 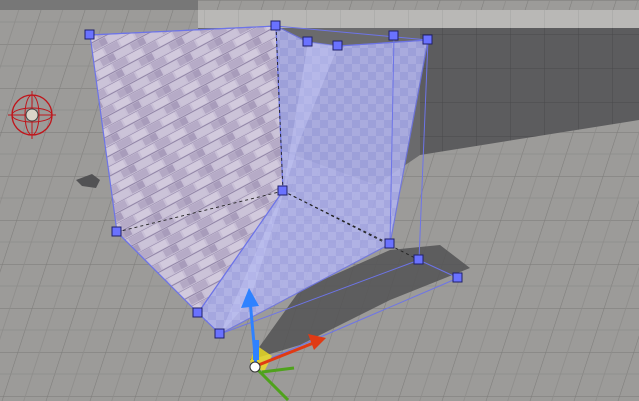 What do you see at coordinates (255, 367) in the screenshot?
I see `gizmo-origin` at bounding box center [255, 367].